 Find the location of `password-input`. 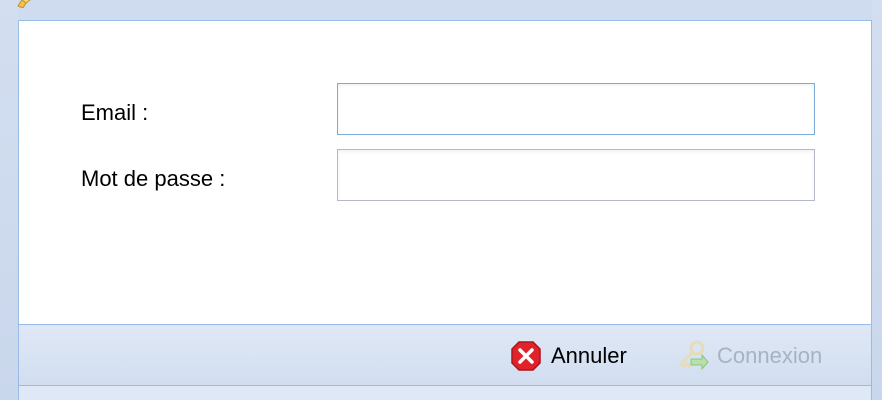

password-input is located at coordinates (576, 175).